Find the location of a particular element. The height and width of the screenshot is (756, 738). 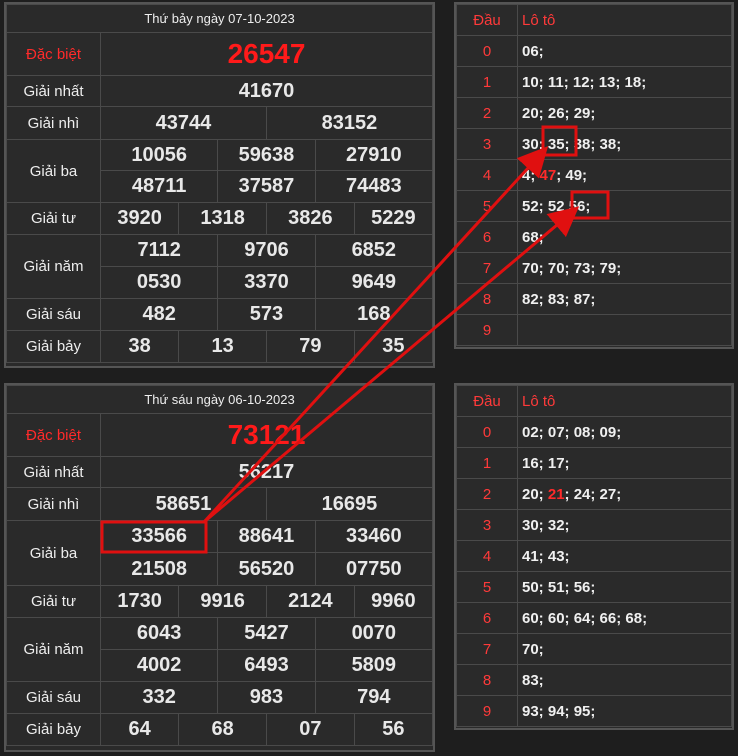

third-prize-value: 33566 is located at coordinates (159, 536).